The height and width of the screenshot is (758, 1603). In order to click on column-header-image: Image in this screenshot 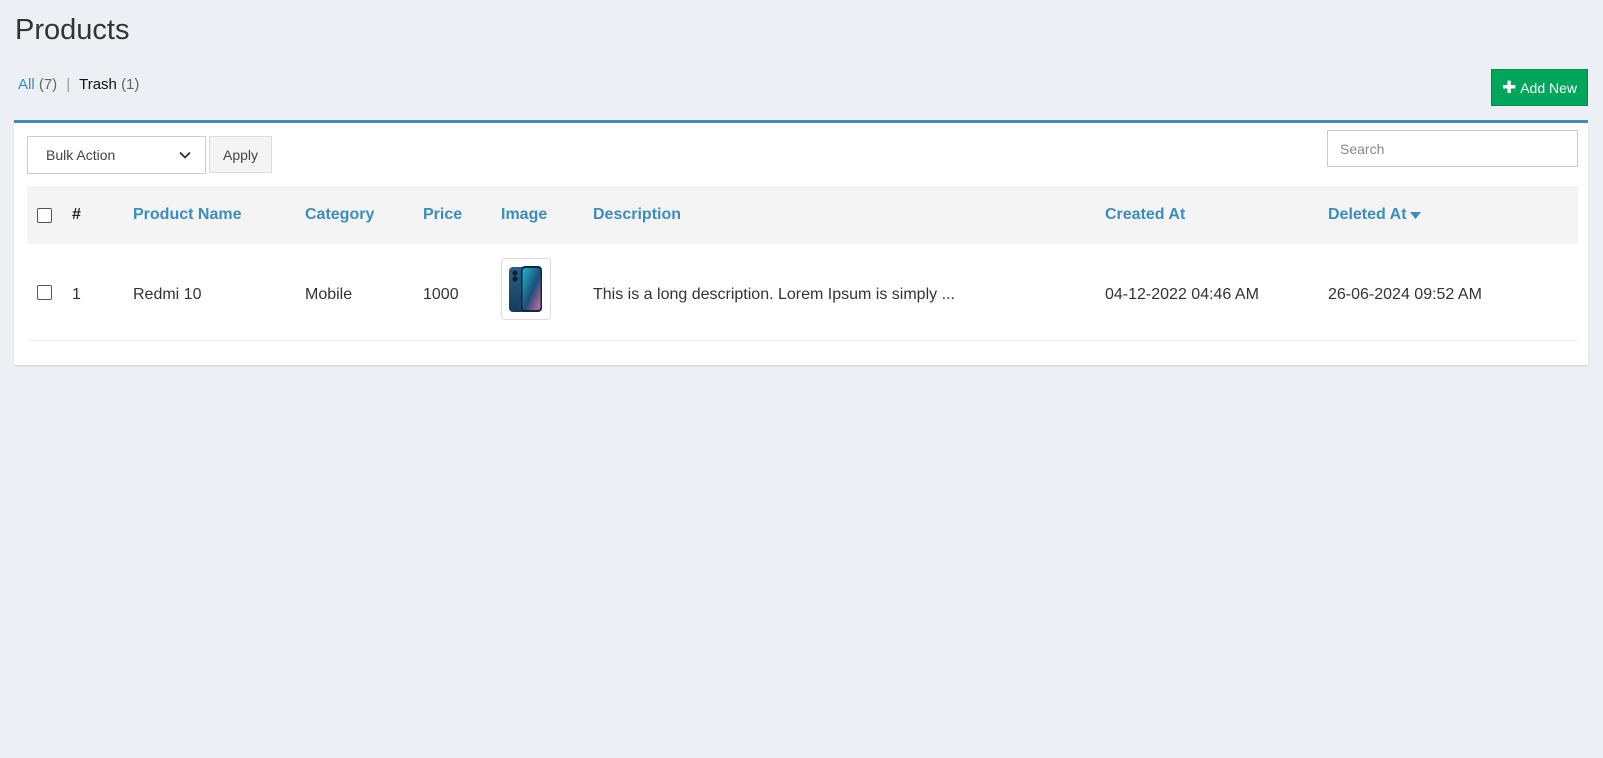, I will do `click(524, 215)`.